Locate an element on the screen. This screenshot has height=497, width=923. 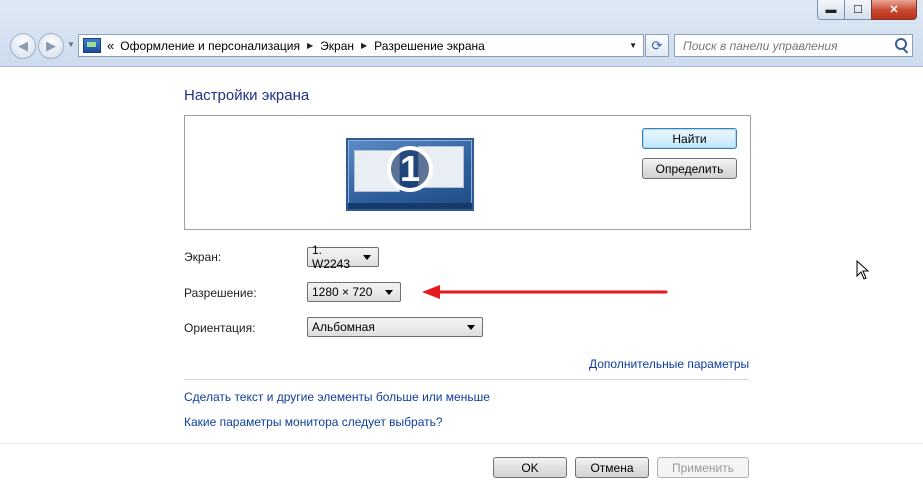
forward-arrow-icon: ▶ is located at coordinates (51, 45).